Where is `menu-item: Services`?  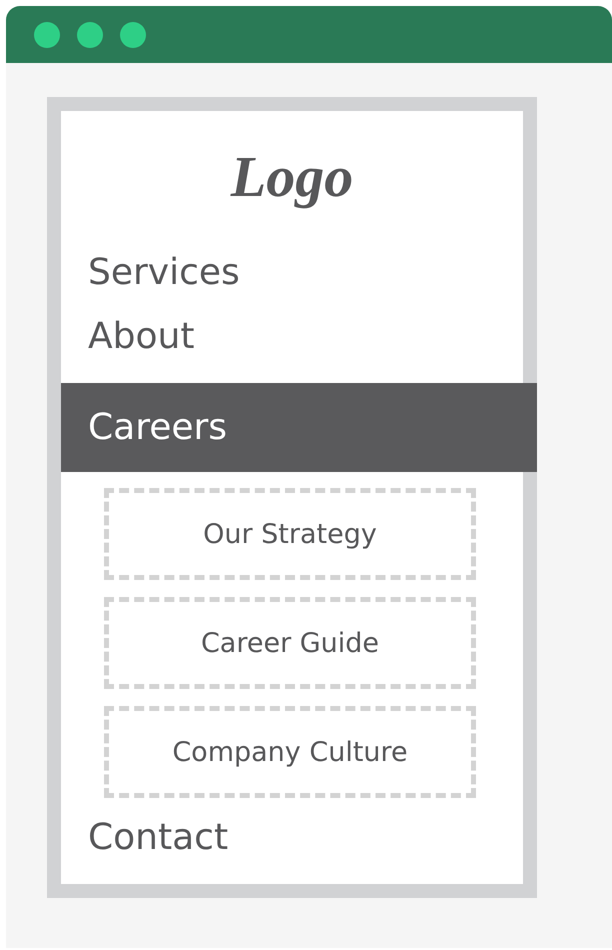 menu-item: Services is located at coordinates (292, 273).